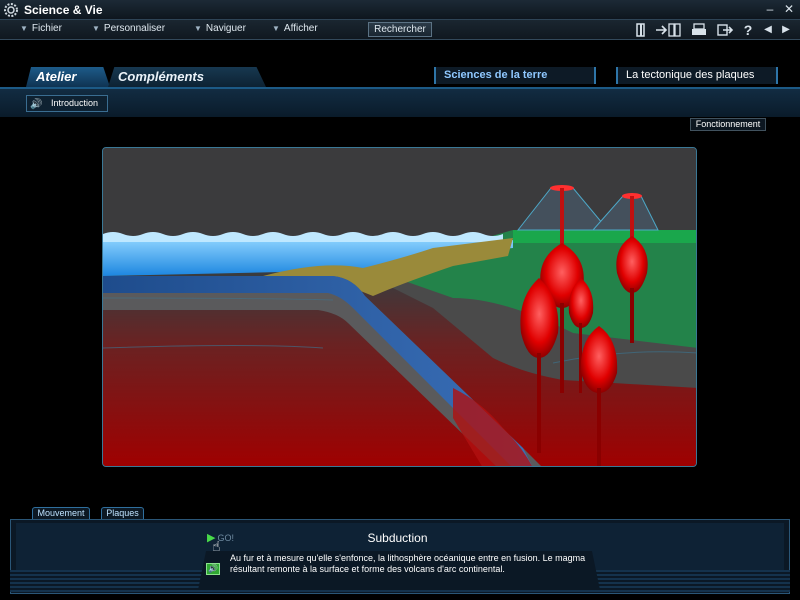 The image size is (800, 600). Describe the element at coordinates (75, 103) in the screenshot. I see `introduction-label: Introduction` at that location.